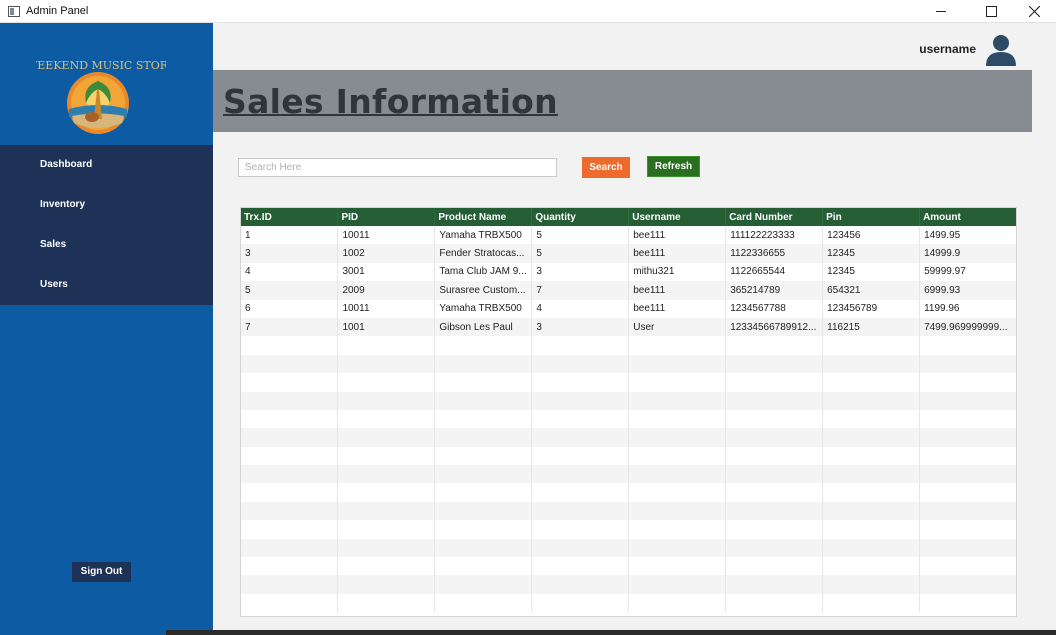  I want to click on close-icon, so click(1033, 11).